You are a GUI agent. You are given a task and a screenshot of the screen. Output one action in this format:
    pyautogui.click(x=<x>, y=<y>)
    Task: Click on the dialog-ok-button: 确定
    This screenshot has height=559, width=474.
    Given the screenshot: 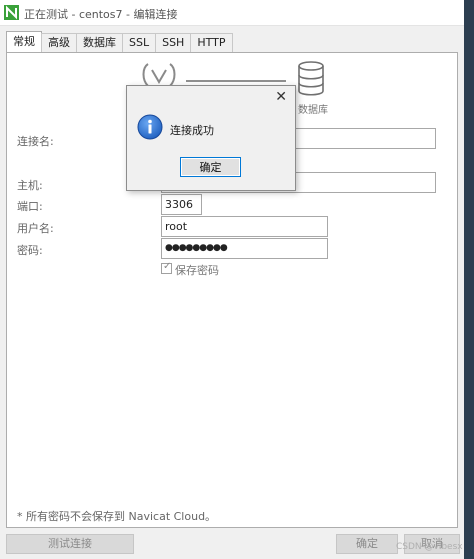 What is the action you would take?
    pyautogui.click(x=210, y=167)
    